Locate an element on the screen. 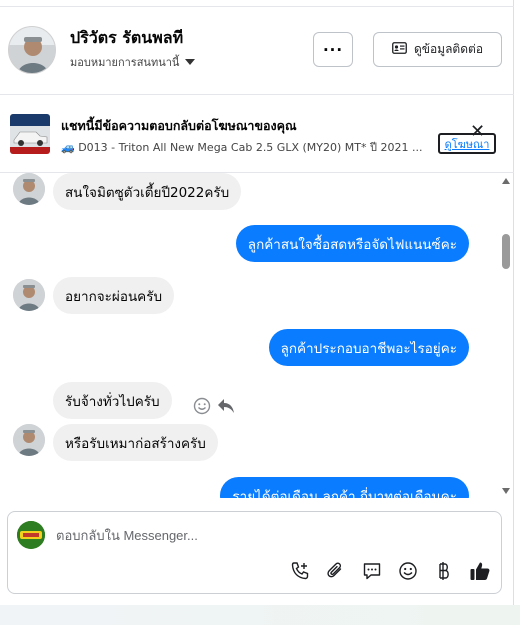 This screenshot has height=625, width=520. message-bubble: อยากจะผ่อนครับ is located at coordinates (114, 295).